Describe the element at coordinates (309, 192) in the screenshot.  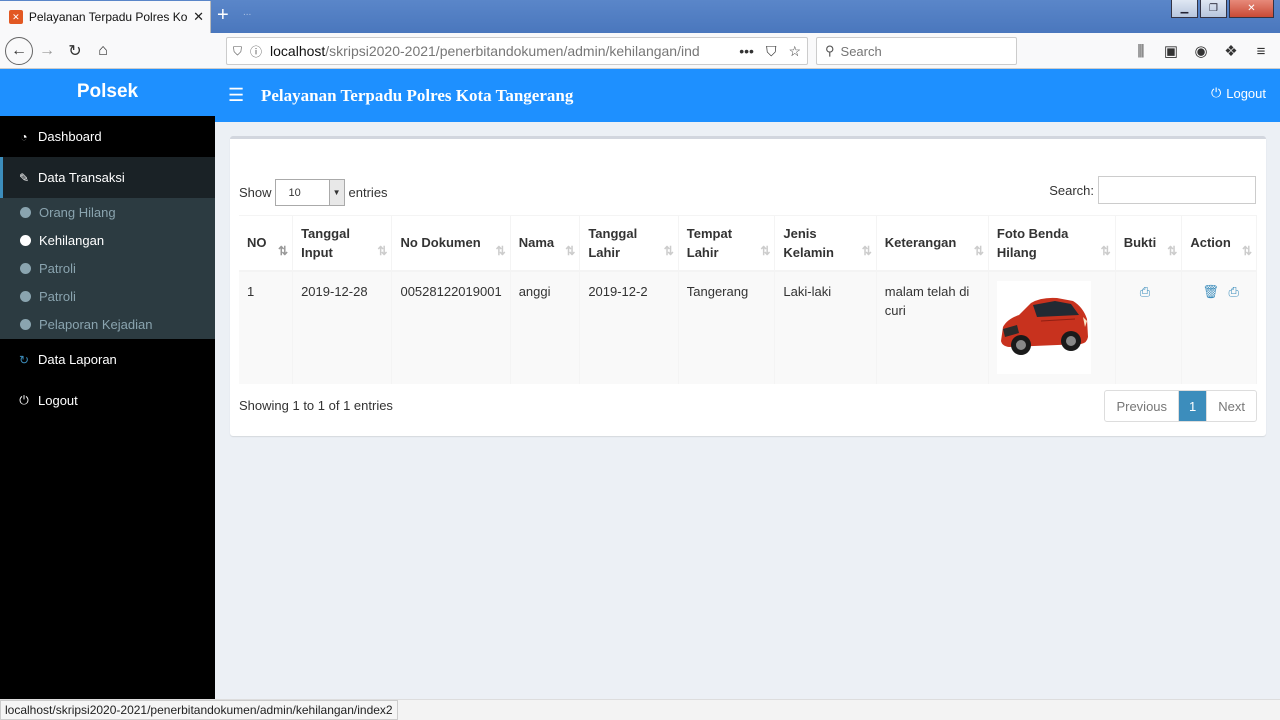
I see `entries-select: 10 ▼` at that location.